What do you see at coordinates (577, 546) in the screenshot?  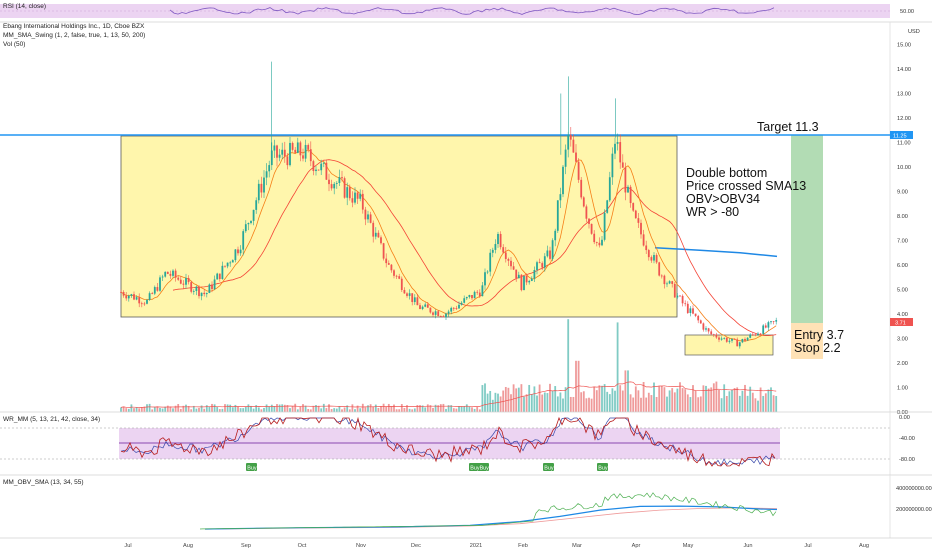 I see `time-axis-label: Mar` at bounding box center [577, 546].